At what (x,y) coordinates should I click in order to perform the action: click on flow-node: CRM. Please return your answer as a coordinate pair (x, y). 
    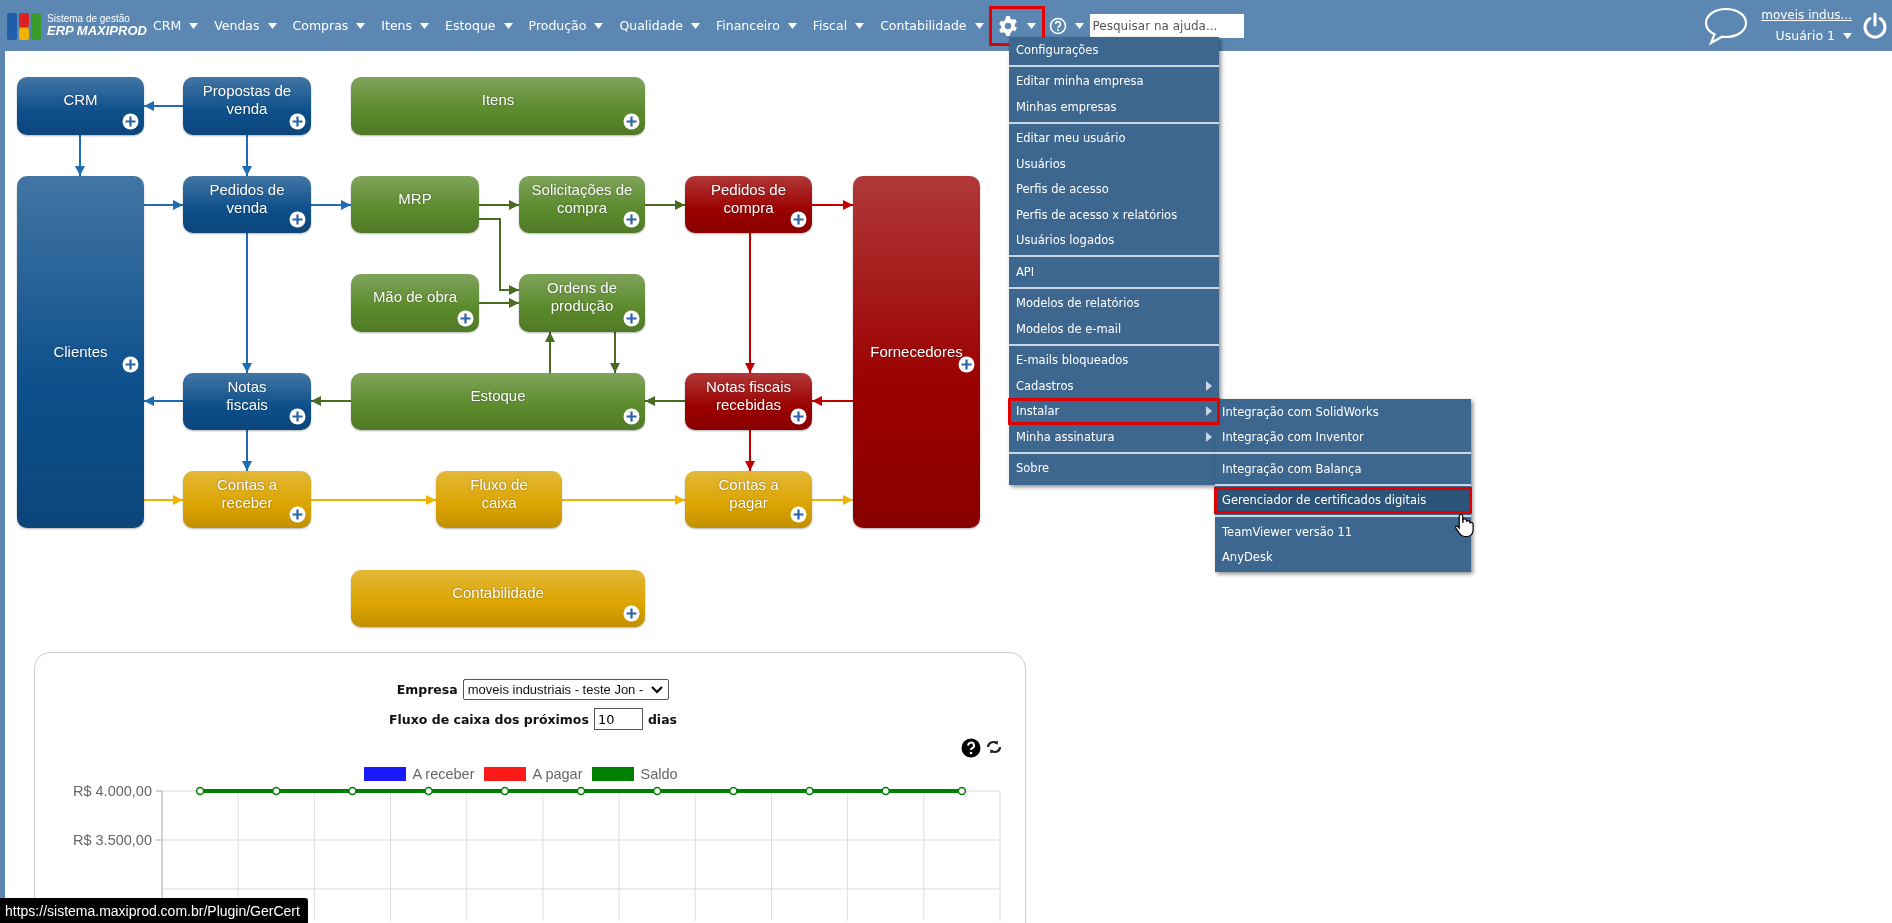
    Looking at the image, I should click on (80, 106).